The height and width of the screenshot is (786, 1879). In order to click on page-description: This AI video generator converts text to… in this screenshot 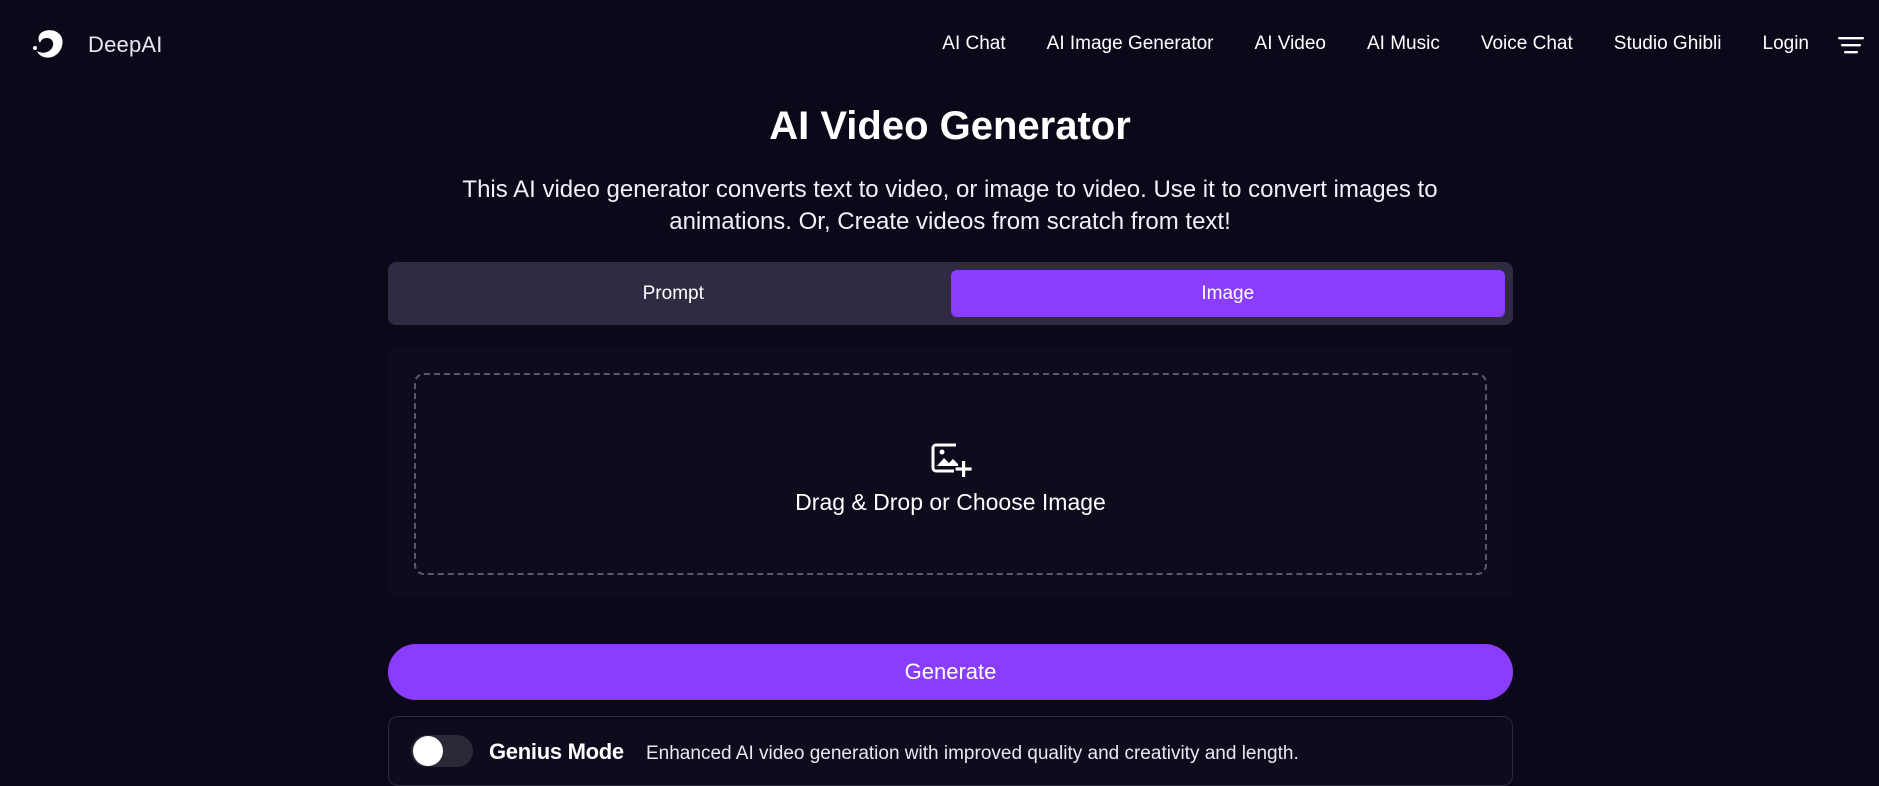, I will do `click(950, 205)`.